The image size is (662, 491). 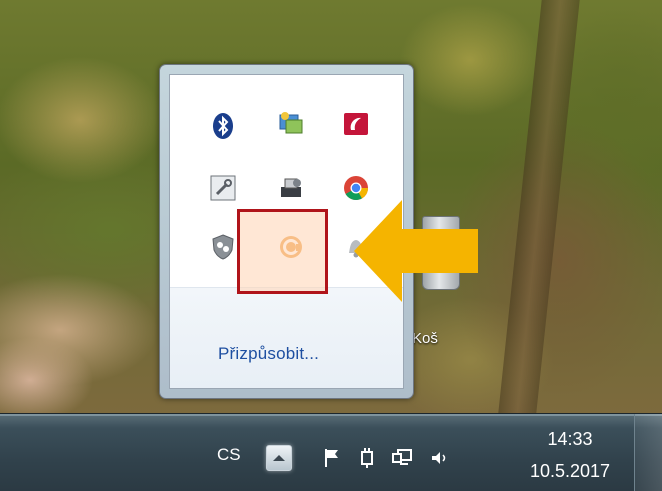 I want to click on shield-app-icon, so click(x=223, y=247).